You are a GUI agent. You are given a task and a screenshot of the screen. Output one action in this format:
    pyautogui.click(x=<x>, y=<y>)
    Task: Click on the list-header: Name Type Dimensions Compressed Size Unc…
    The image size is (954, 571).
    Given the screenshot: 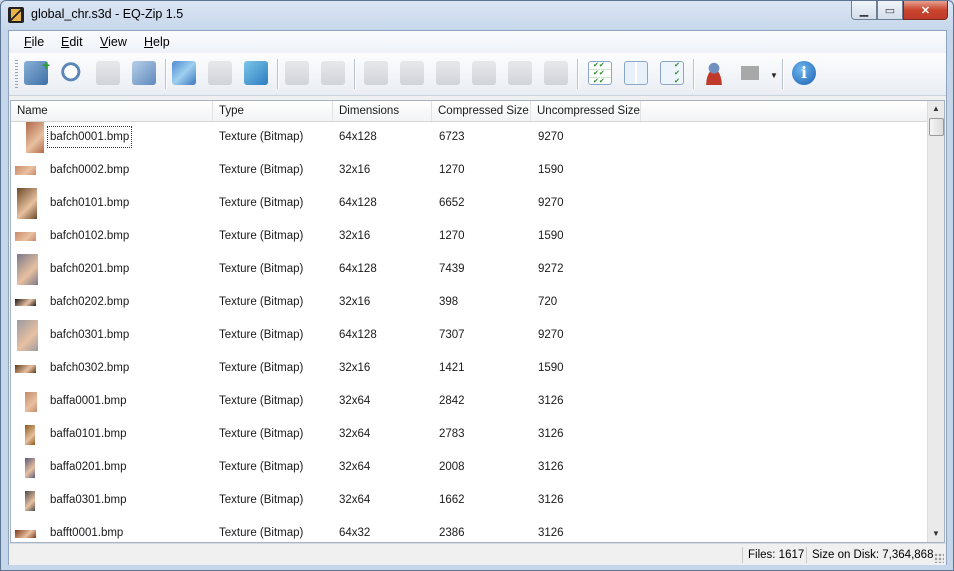 What is the action you would take?
    pyautogui.click(x=470, y=111)
    